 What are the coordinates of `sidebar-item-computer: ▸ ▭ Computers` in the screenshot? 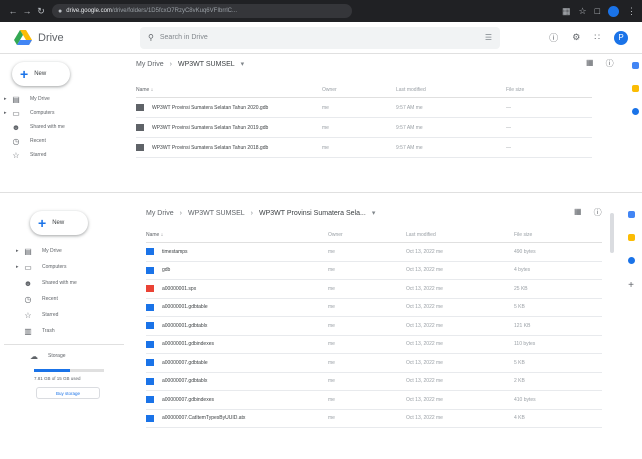 It's located at (64, 267).